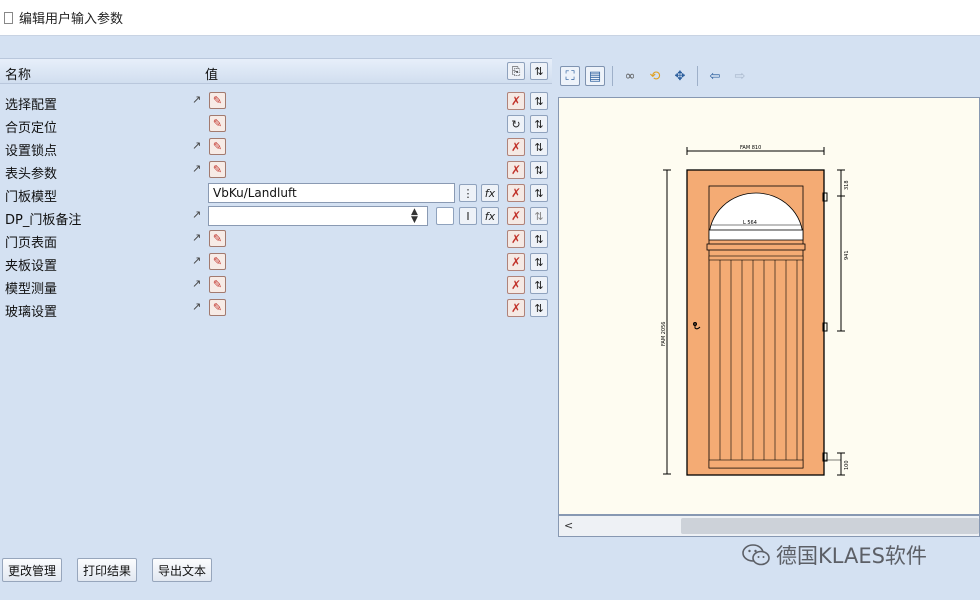 The width and height of the screenshot is (980, 600). What do you see at coordinates (31, 174) in the screenshot?
I see `row-label: 表头参数` at bounding box center [31, 174].